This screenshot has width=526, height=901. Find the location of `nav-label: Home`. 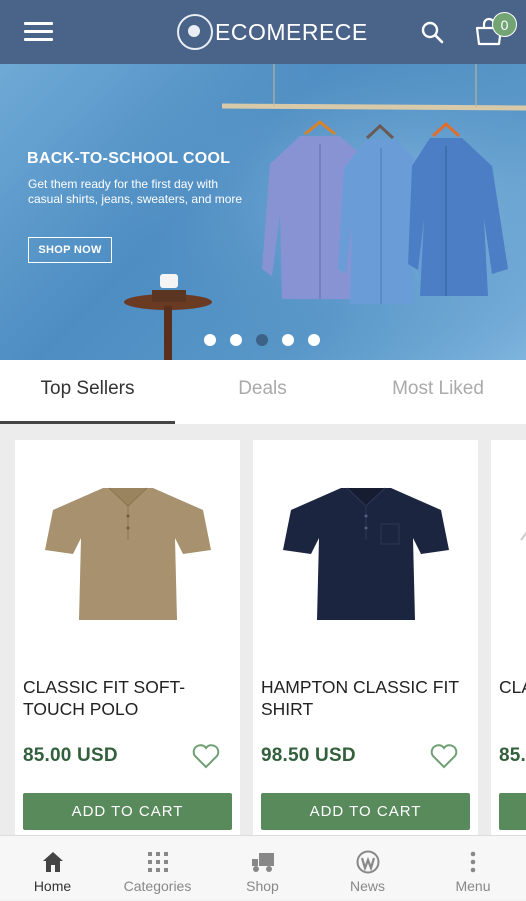

nav-label: Home is located at coordinates (52, 886).